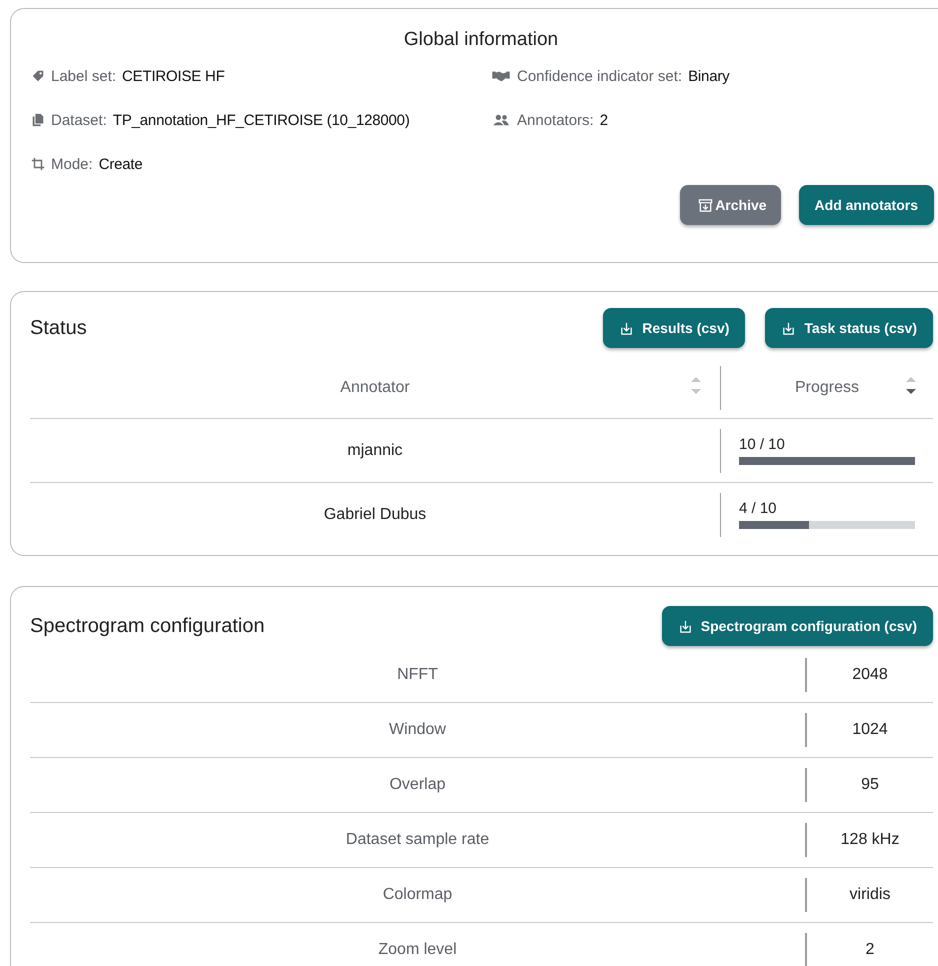 The width and height of the screenshot is (938, 966). Describe the element at coordinates (375, 515) in the screenshot. I see `annotator-name: Gabriel Dubus` at that location.